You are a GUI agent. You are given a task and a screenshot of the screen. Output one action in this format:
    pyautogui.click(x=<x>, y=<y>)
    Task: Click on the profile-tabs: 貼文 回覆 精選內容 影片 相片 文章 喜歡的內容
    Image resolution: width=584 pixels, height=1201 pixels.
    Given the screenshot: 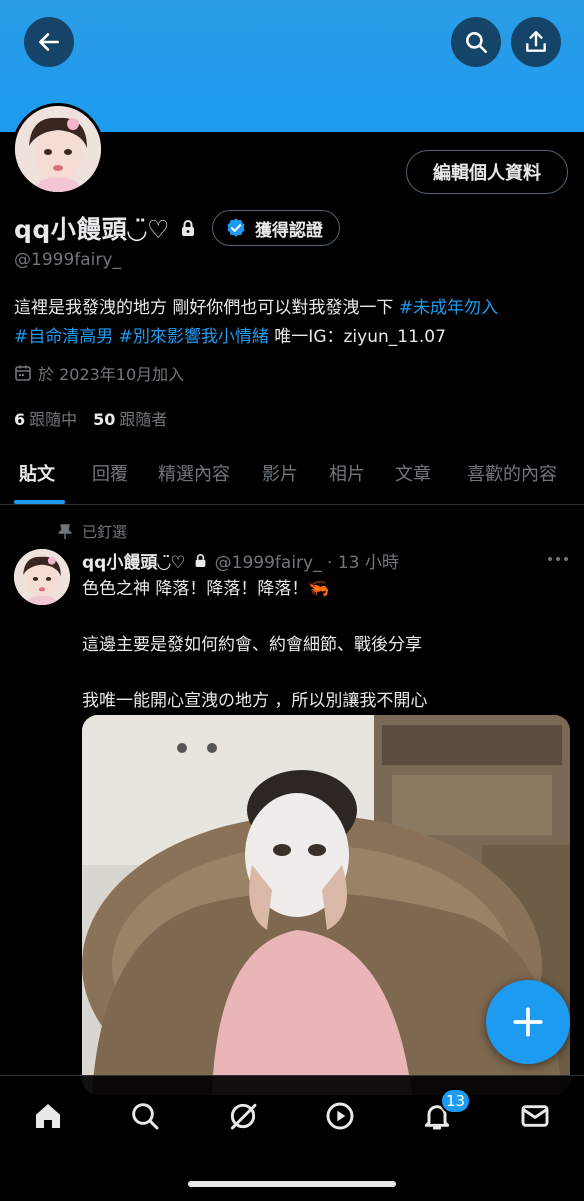 What is the action you would take?
    pyautogui.click(x=292, y=476)
    